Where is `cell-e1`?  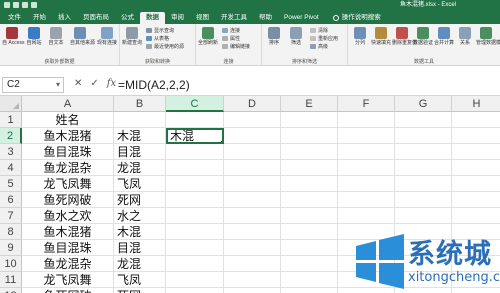
cell-e1 is located at coordinates (309, 120).